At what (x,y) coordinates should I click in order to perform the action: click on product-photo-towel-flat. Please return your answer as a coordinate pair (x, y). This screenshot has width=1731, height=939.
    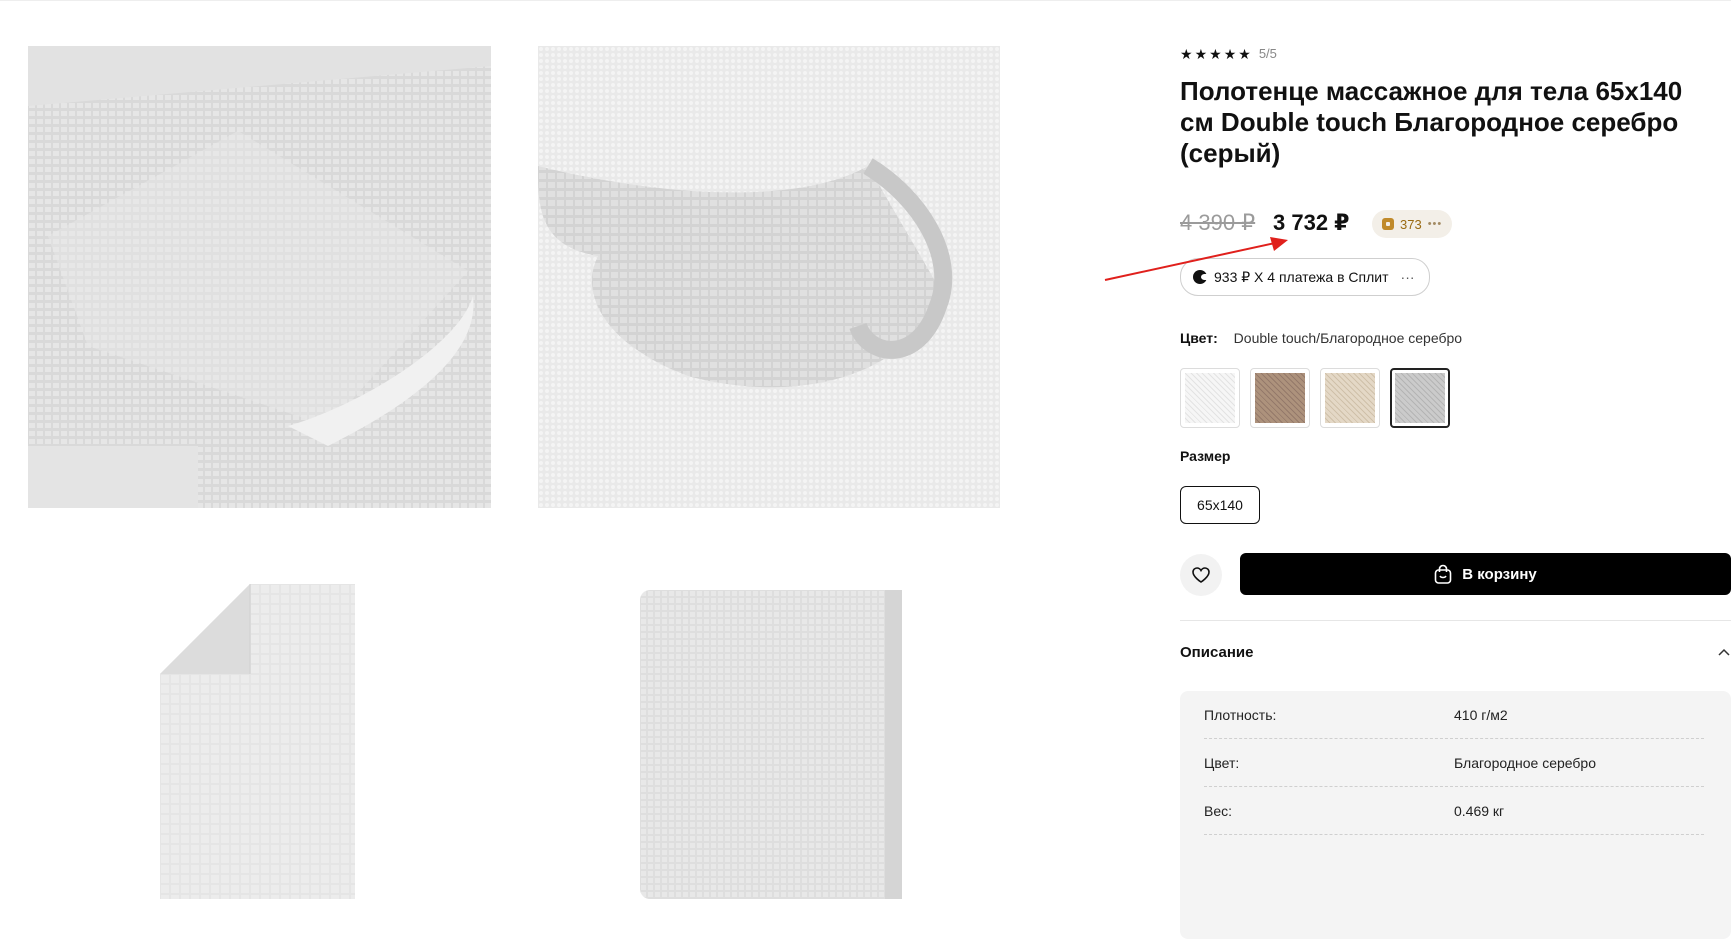
    Looking at the image, I should click on (257, 741).